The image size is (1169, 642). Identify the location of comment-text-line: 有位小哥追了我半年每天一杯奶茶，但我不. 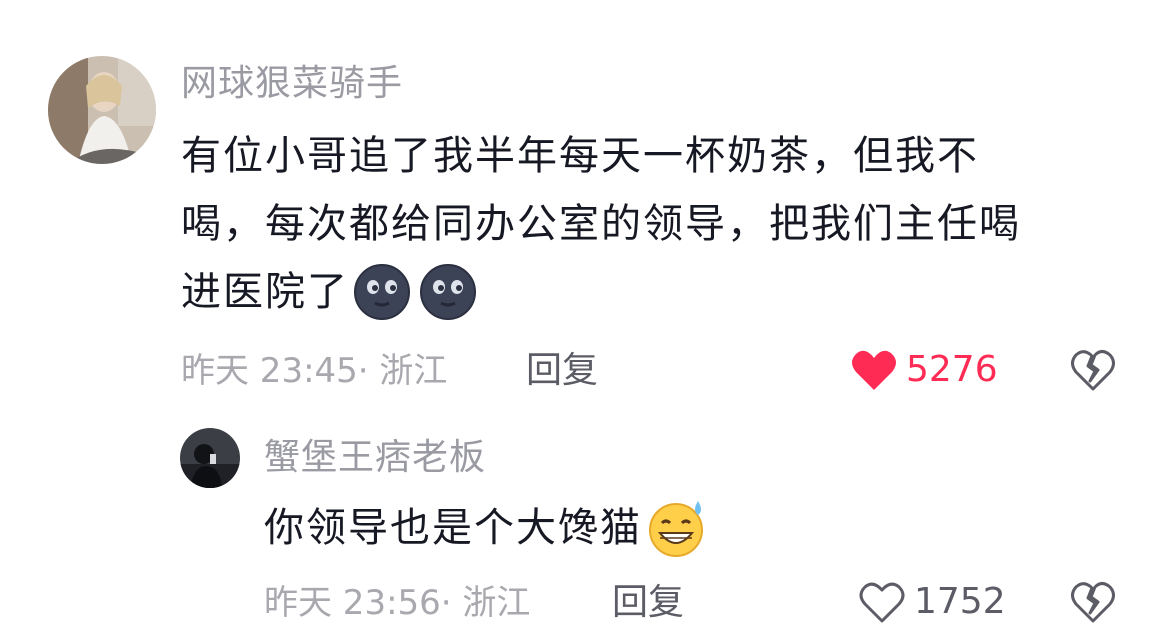
(580, 156).